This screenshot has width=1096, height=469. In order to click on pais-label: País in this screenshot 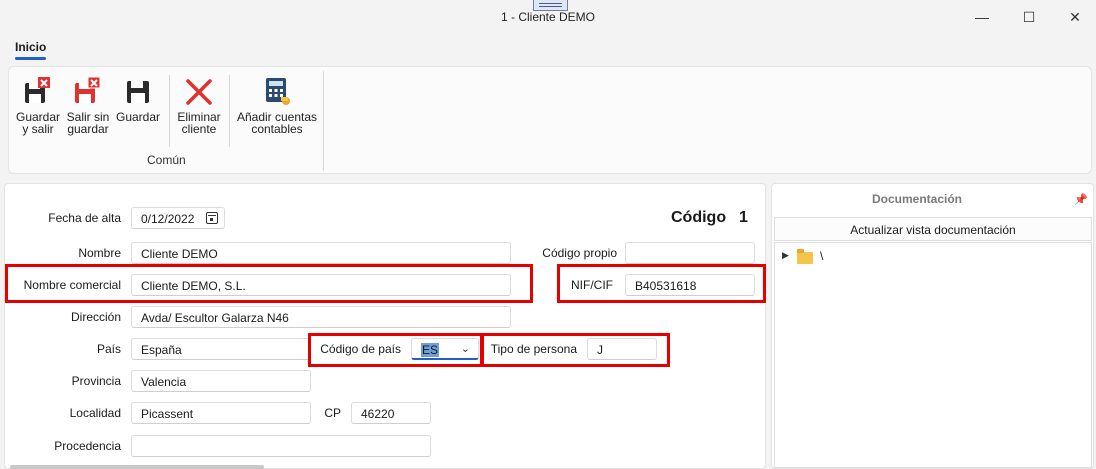, I will do `click(108, 349)`.